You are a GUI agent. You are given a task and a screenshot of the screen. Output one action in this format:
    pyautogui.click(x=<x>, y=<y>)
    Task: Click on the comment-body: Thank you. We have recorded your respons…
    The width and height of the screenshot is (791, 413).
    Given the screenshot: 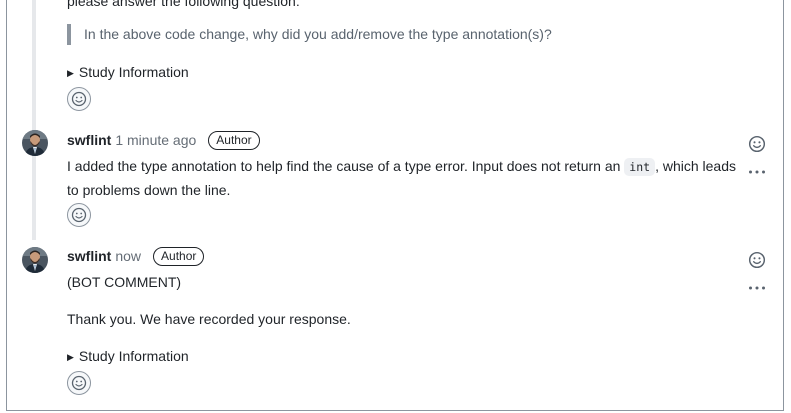 What is the action you would take?
    pyautogui.click(x=209, y=319)
    